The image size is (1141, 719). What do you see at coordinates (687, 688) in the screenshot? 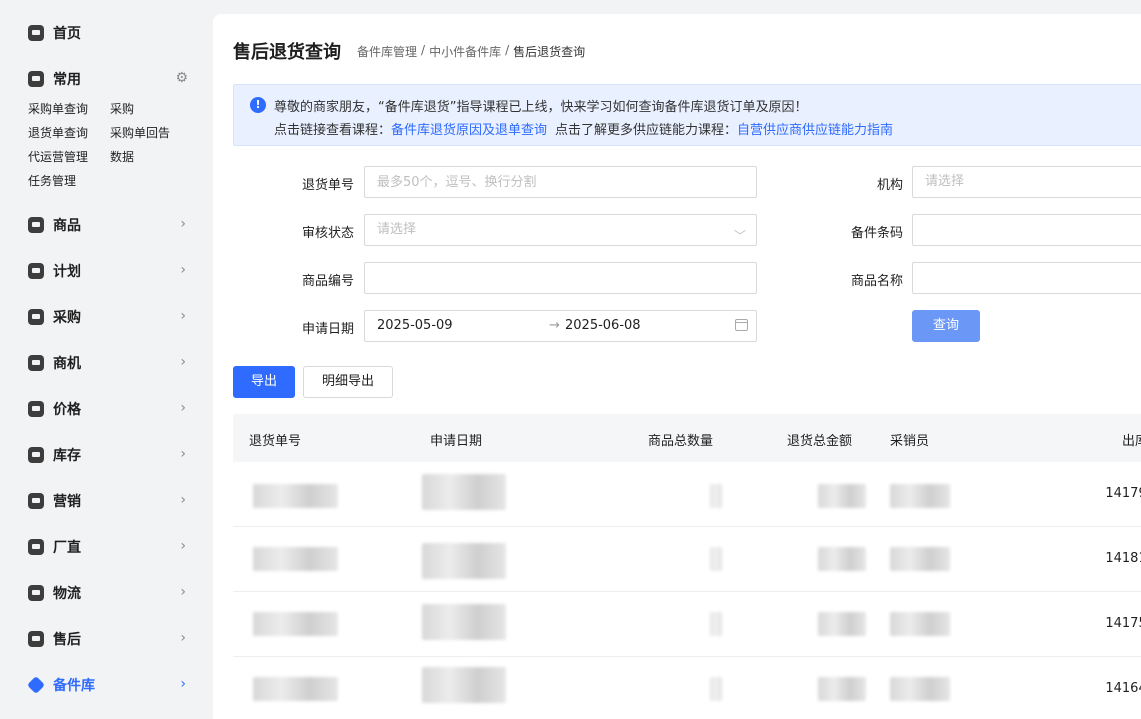
I see `table-row: 141644` at bounding box center [687, 688].